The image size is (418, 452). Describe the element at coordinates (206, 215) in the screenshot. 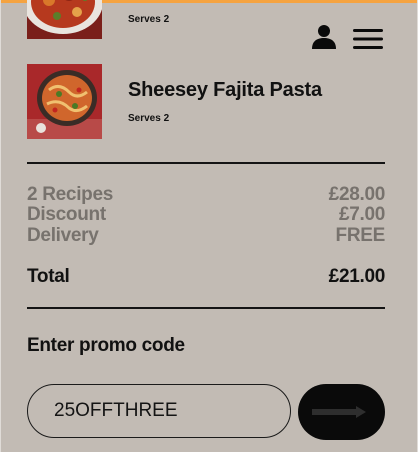

I see `summary-discount-row: Discount £7.00` at that location.